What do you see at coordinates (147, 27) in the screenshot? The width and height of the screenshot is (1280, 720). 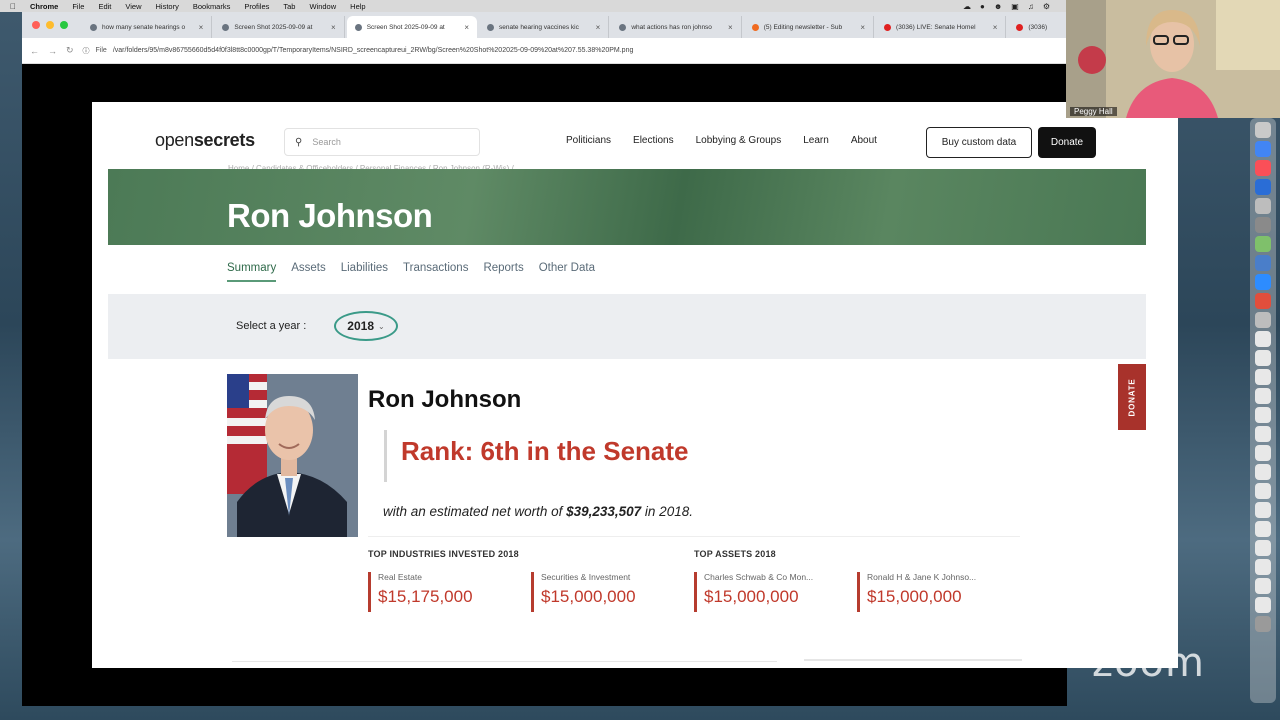 I see `browser-tab: how many senate hearings o ×` at bounding box center [147, 27].